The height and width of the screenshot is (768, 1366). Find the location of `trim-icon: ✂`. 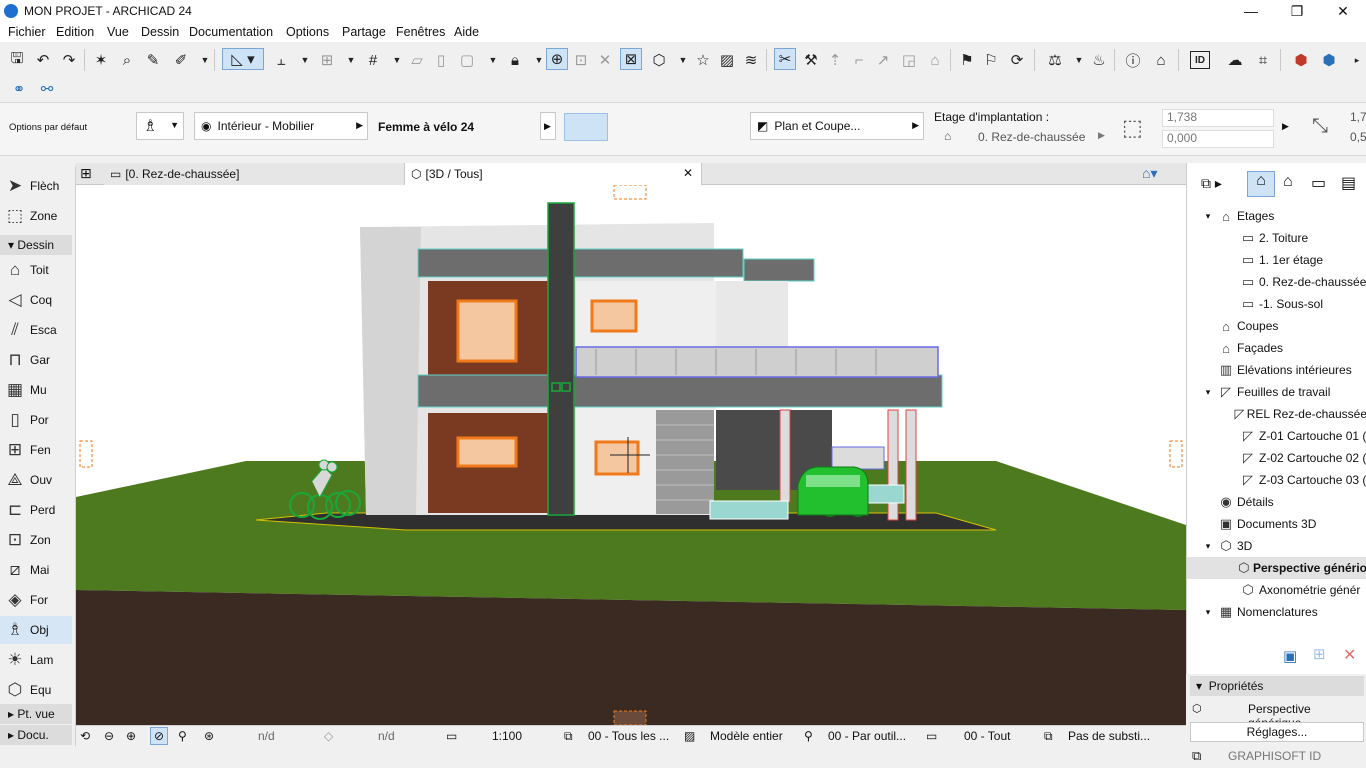

trim-icon: ✂ is located at coordinates (785, 59).